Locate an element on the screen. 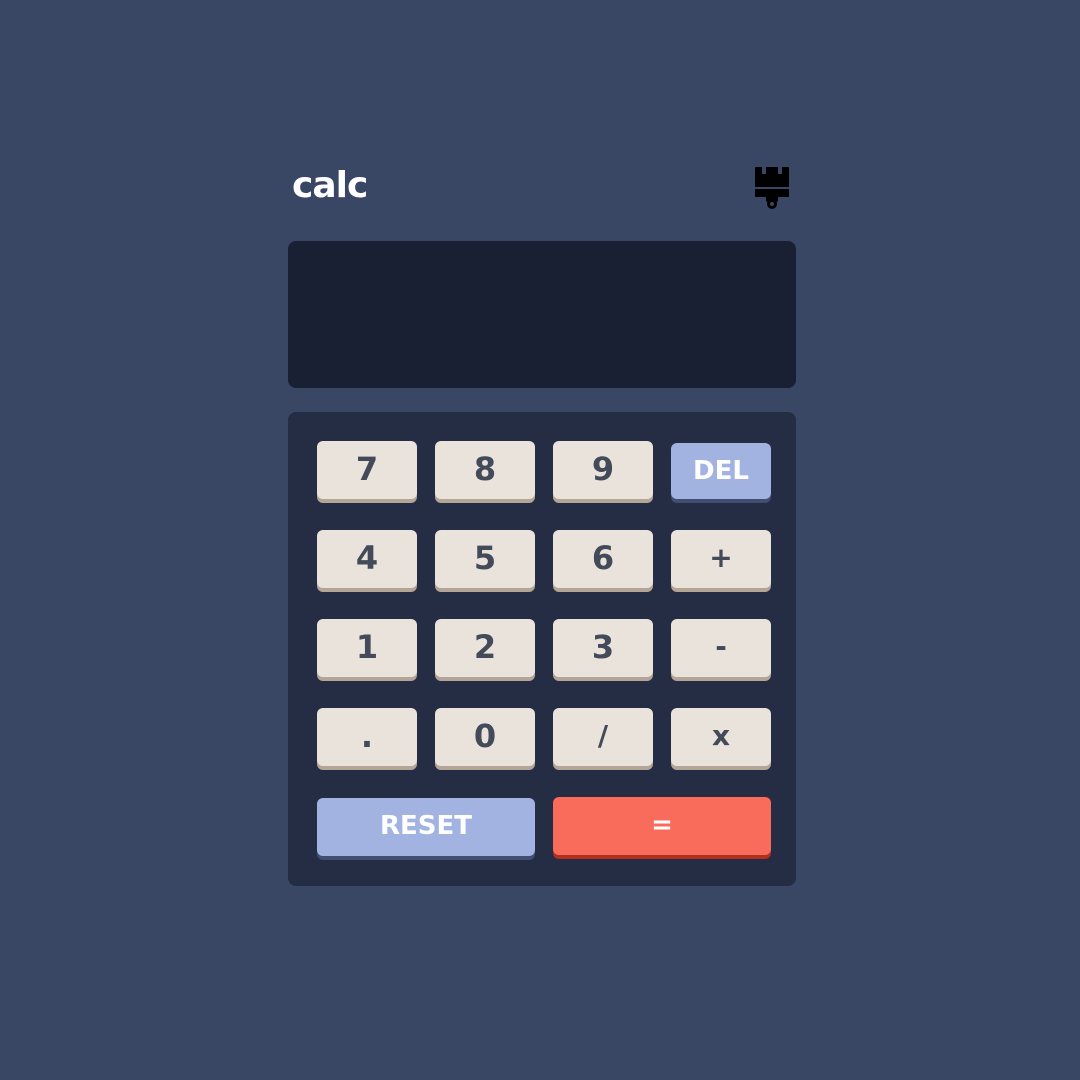  key-1: 1 is located at coordinates (367, 648).